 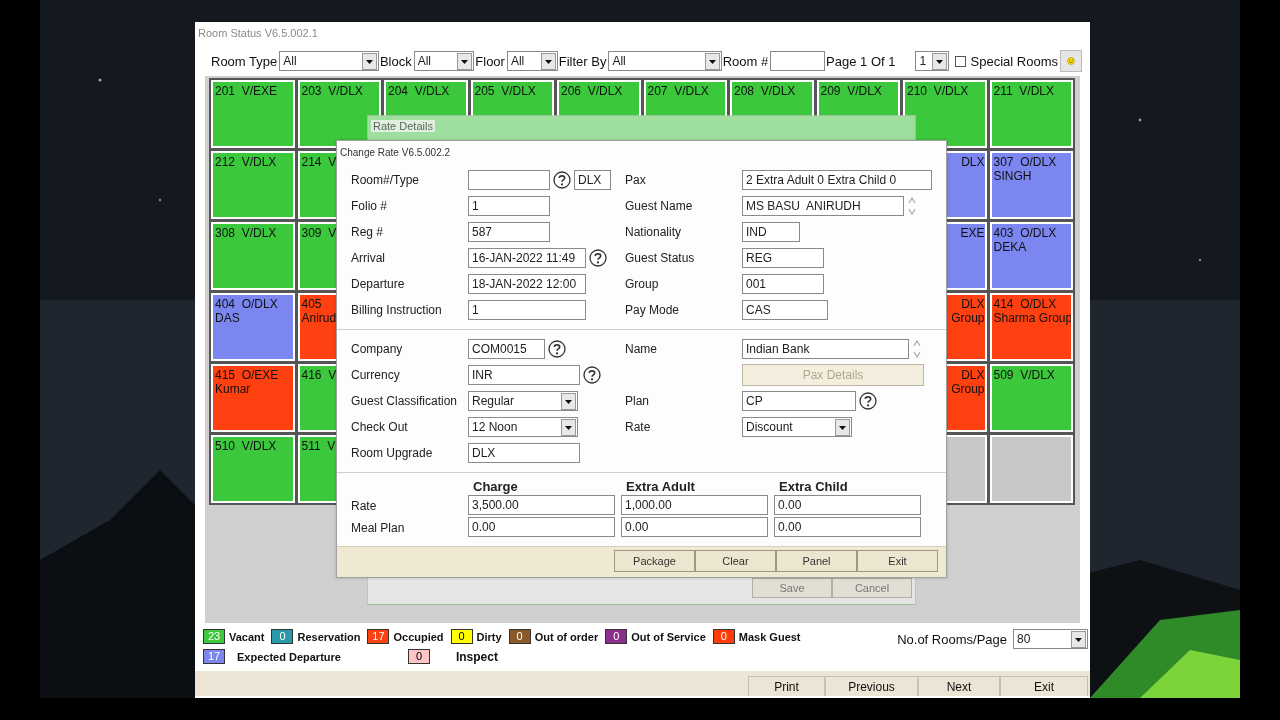 I want to click on room-label: 208 V/DLX, so click(x=765, y=91).